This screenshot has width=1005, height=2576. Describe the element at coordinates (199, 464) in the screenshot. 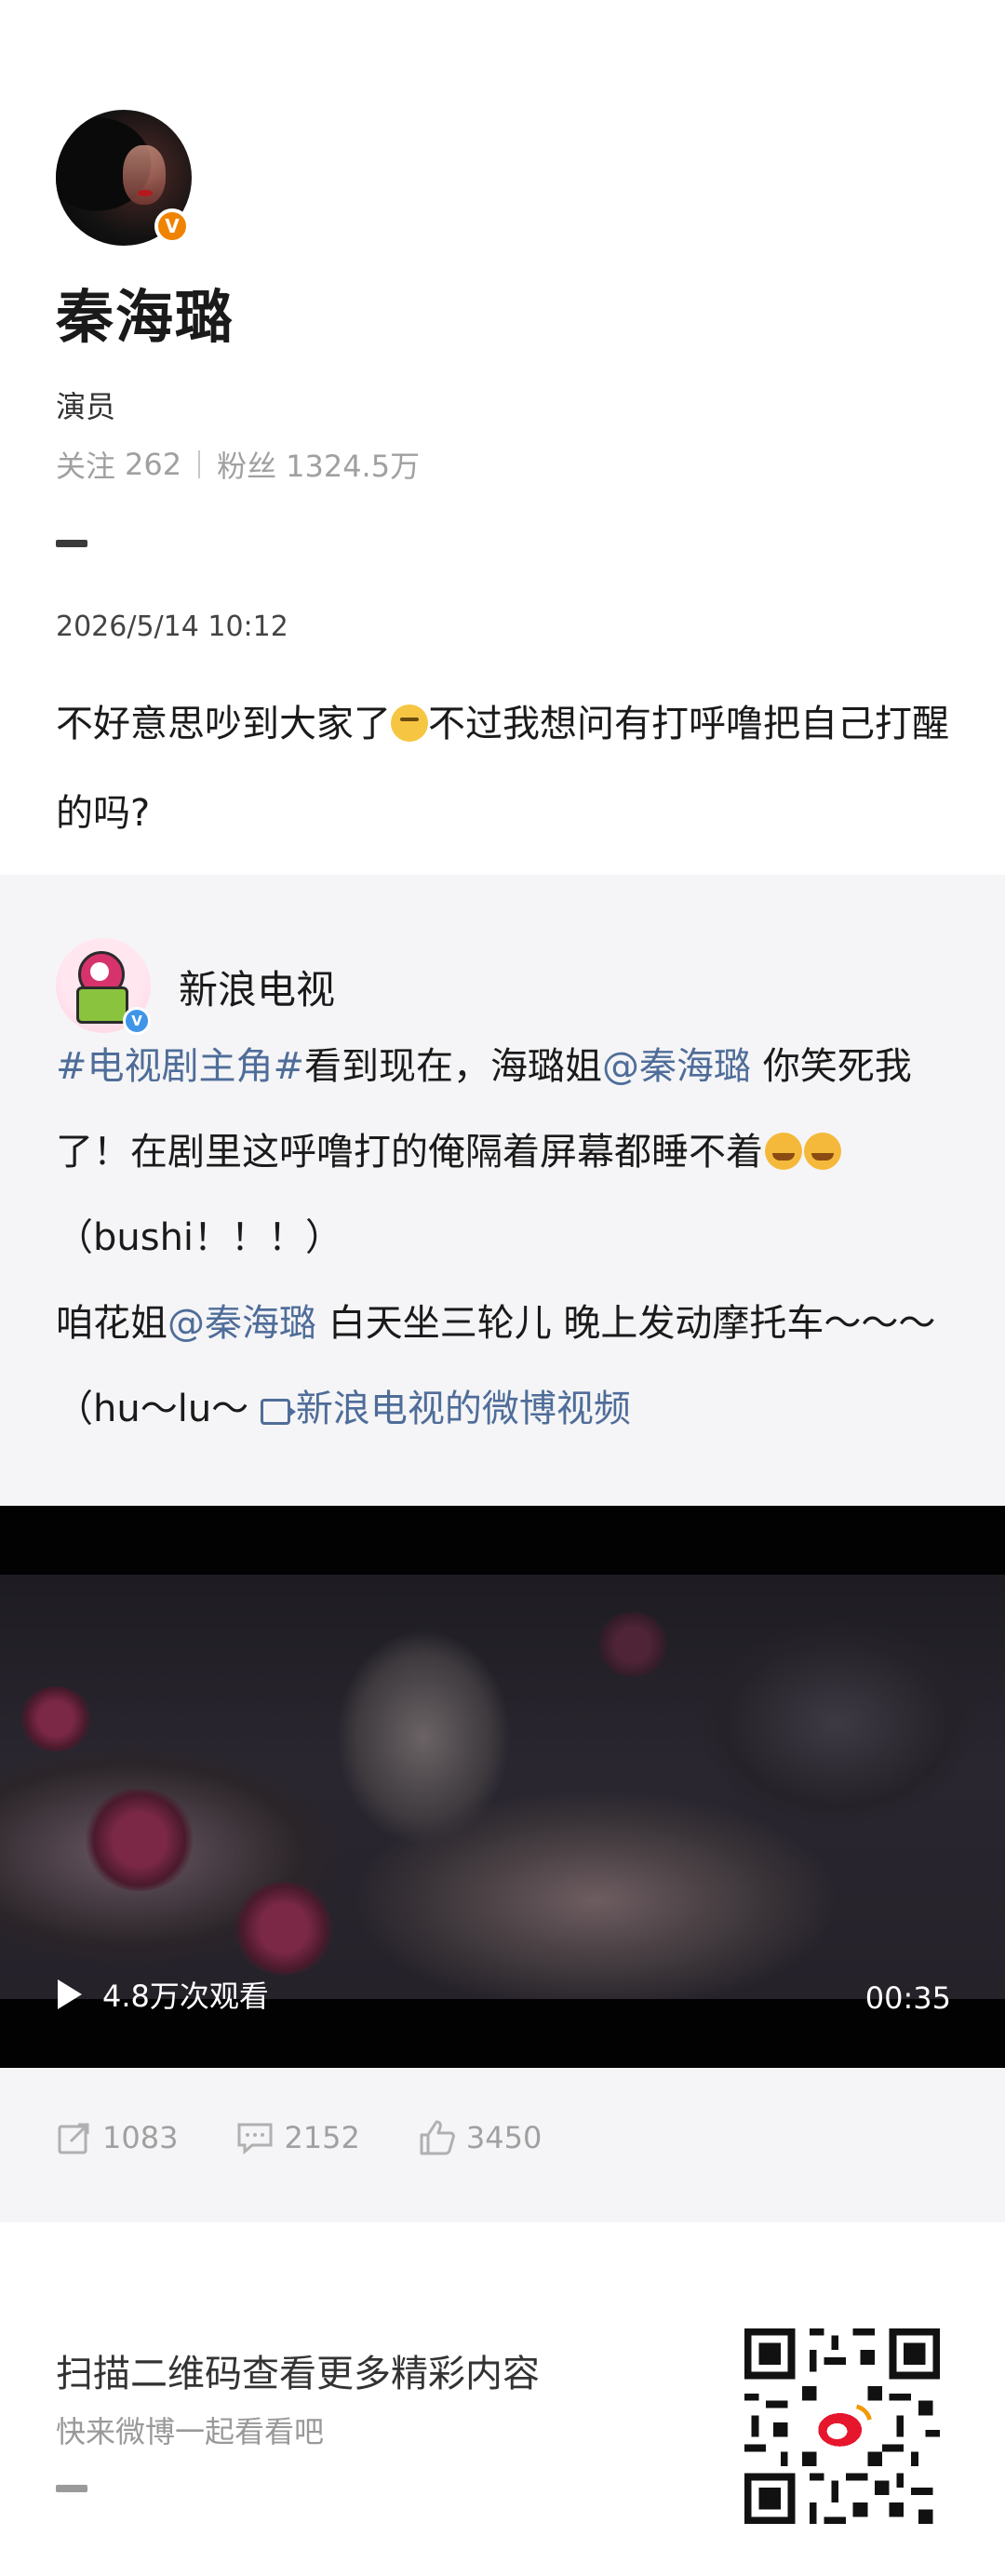

I see `stats-divider` at that location.